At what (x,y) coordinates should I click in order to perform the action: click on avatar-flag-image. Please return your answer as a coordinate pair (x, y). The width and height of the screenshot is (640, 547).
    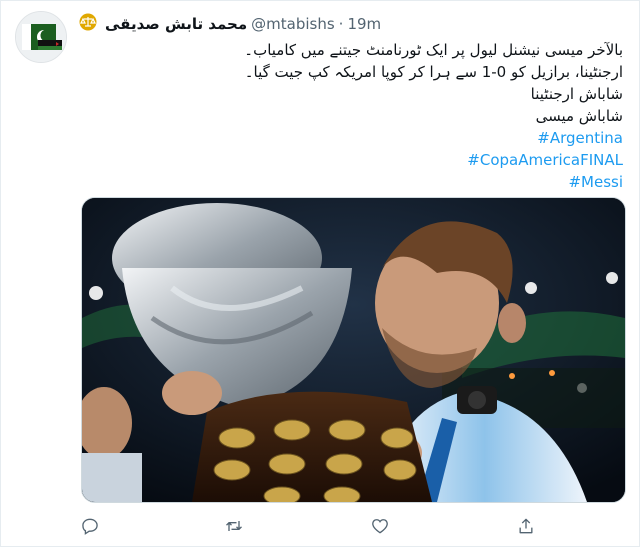
    Looking at the image, I should click on (41, 37).